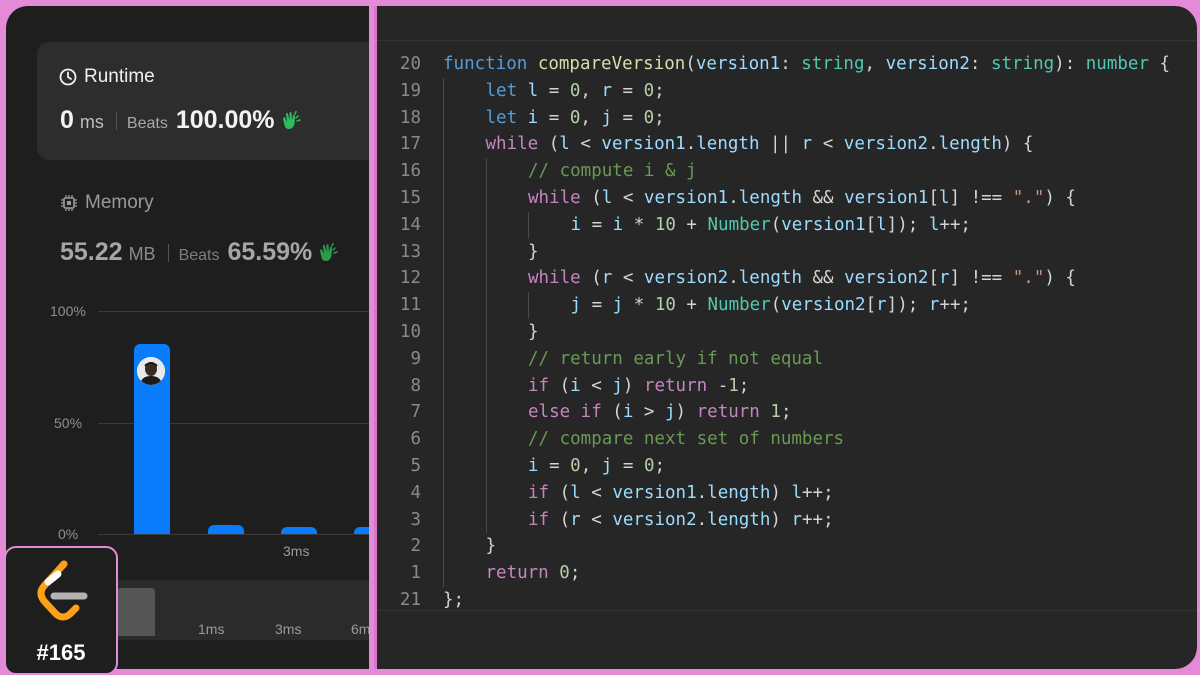 The width and height of the screenshot is (1200, 675). What do you see at coordinates (233, 610) in the screenshot?
I see `range-slider: 1ms 3ms 6ms` at bounding box center [233, 610].